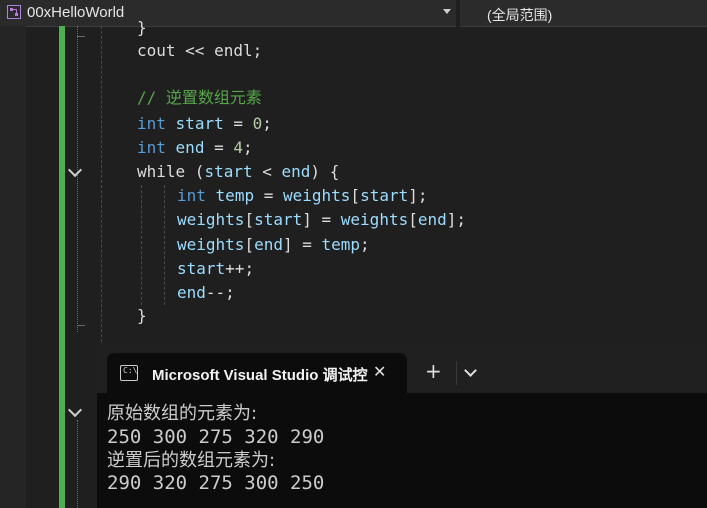 The height and width of the screenshot is (508, 707). I want to click on glyph-margin, so click(13, 267).